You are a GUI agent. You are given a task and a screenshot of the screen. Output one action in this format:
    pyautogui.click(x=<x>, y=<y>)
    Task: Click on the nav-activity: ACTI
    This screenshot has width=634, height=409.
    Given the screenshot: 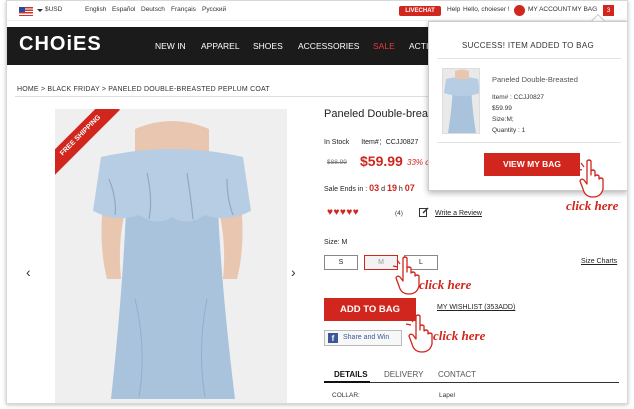 What is the action you would take?
    pyautogui.click(x=418, y=46)
    